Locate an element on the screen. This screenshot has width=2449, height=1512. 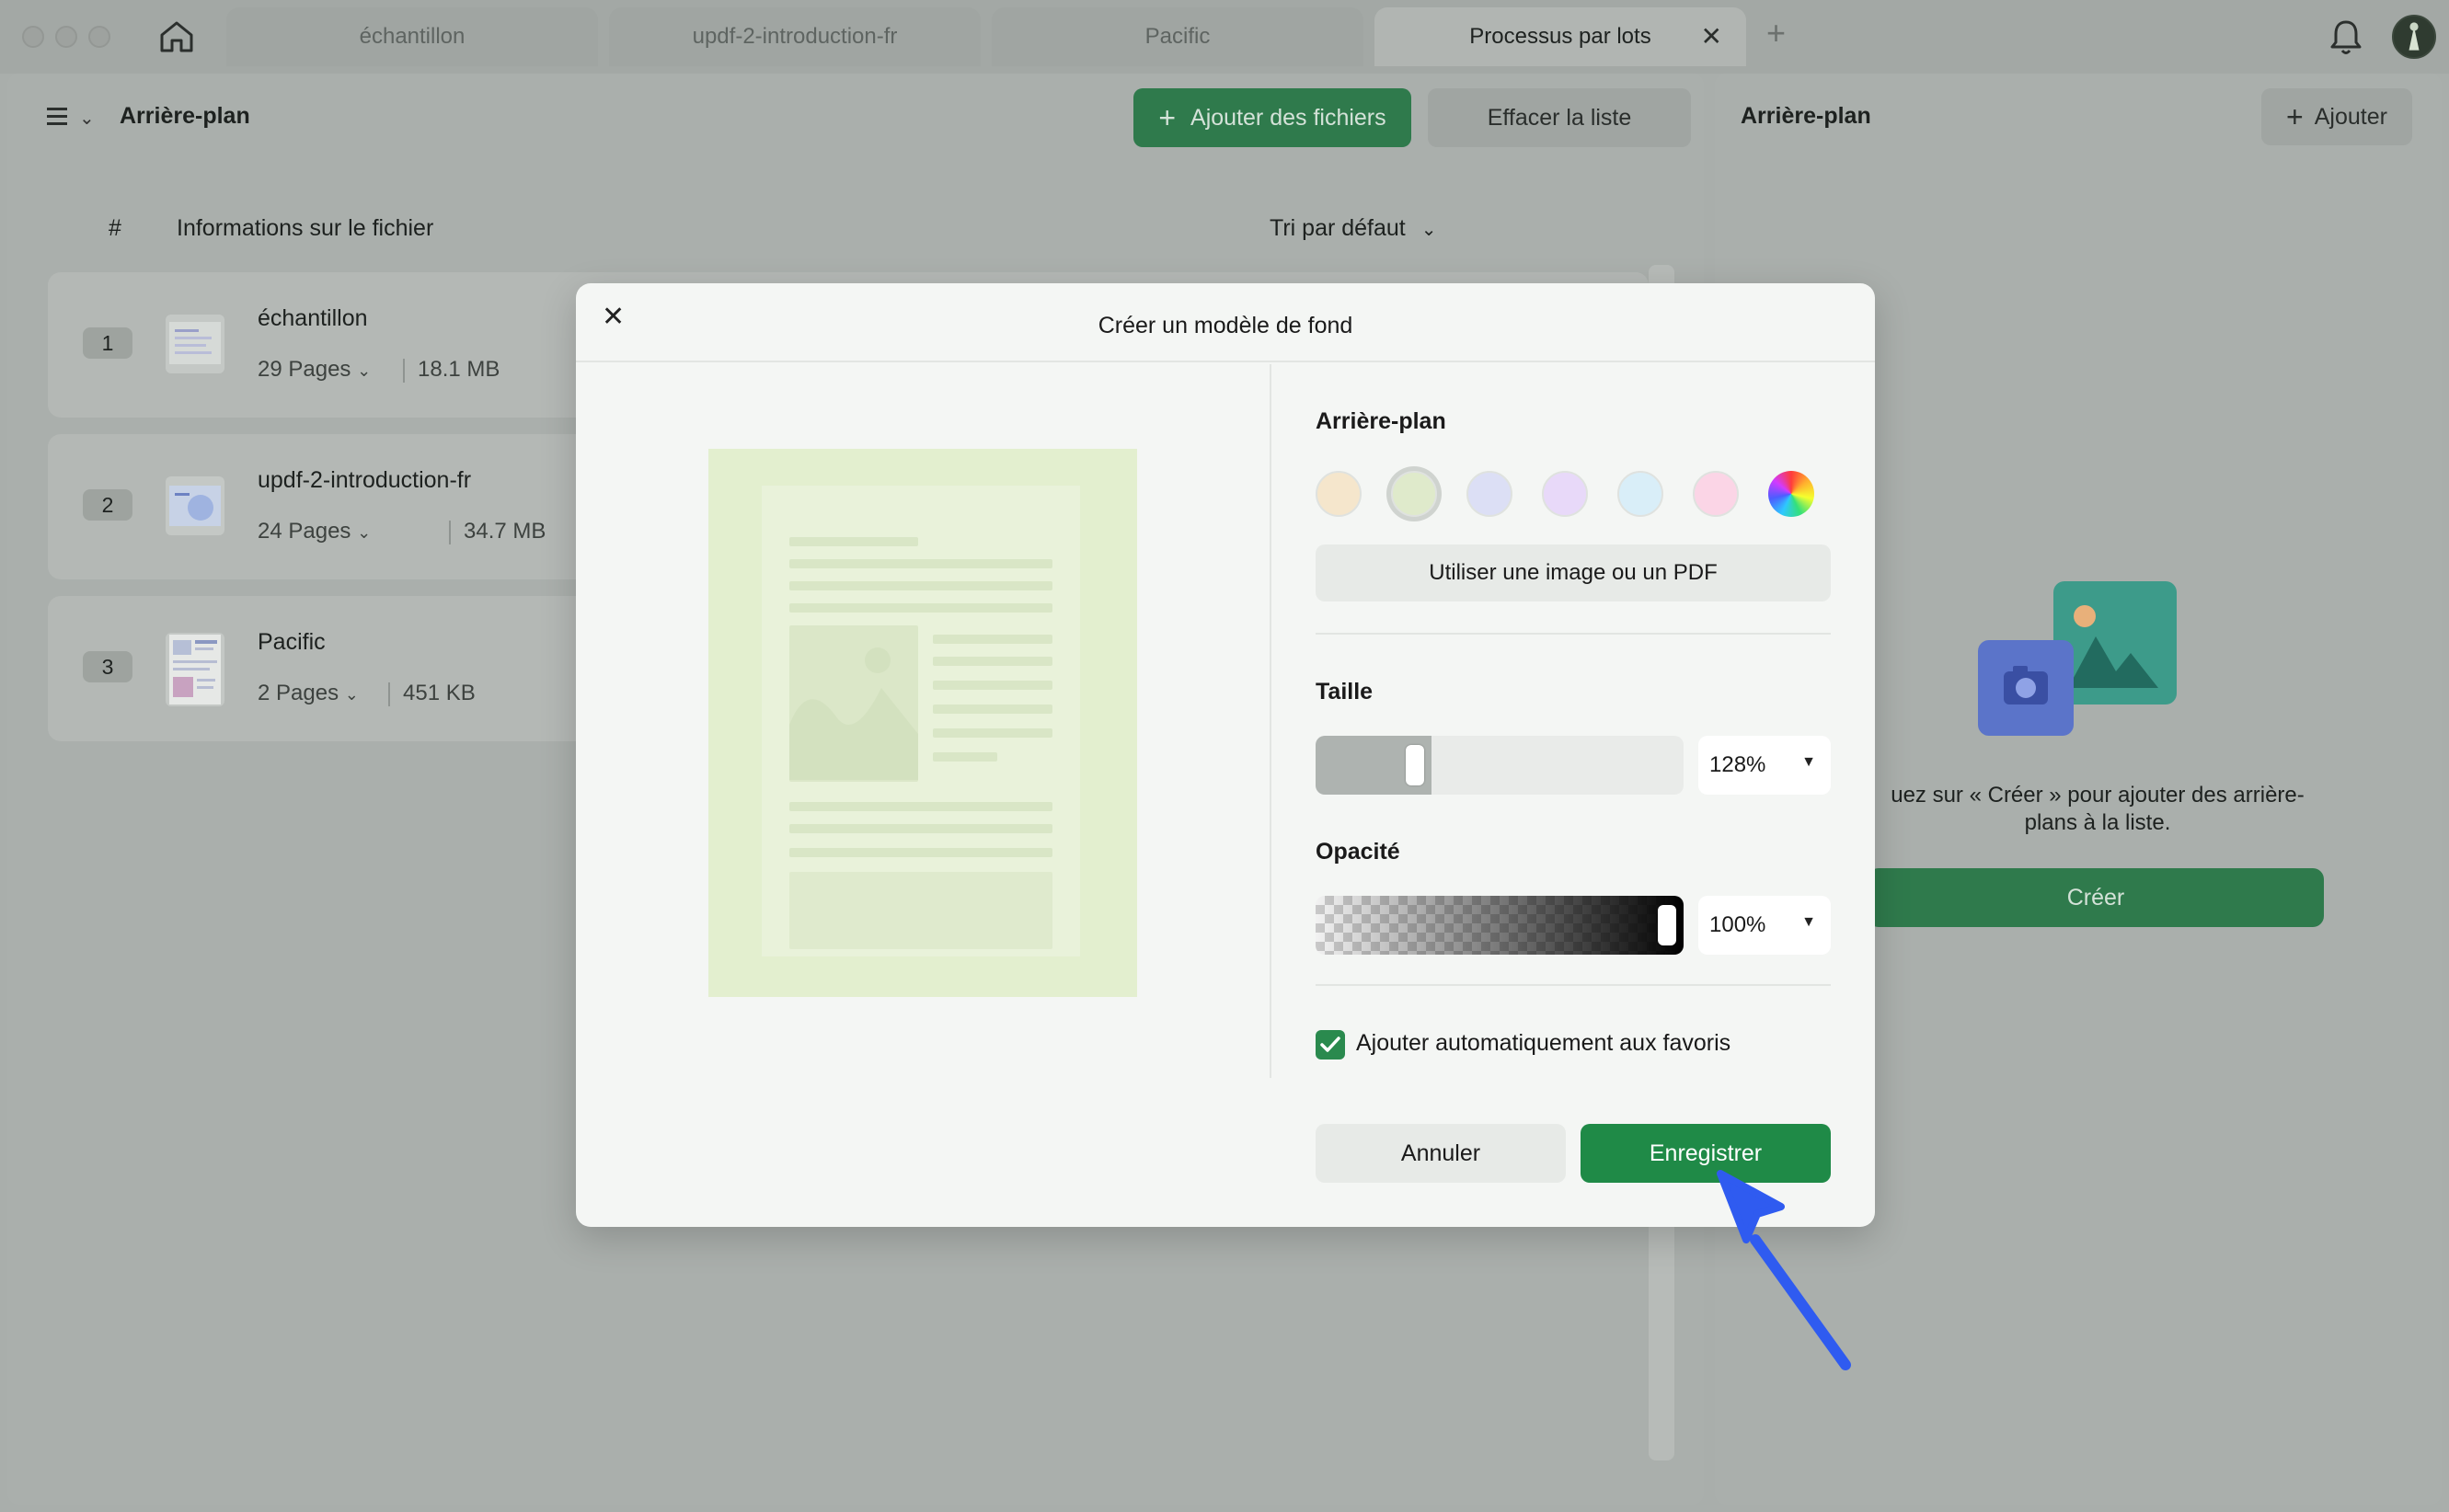
size-slider is located at coordinates (1500, 765).